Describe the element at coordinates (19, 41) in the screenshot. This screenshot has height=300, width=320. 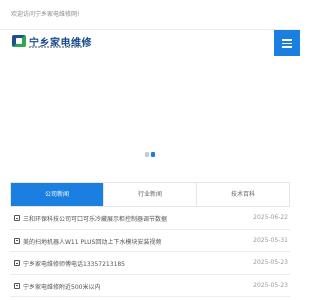
I see `logo-mark-icon` at that location.